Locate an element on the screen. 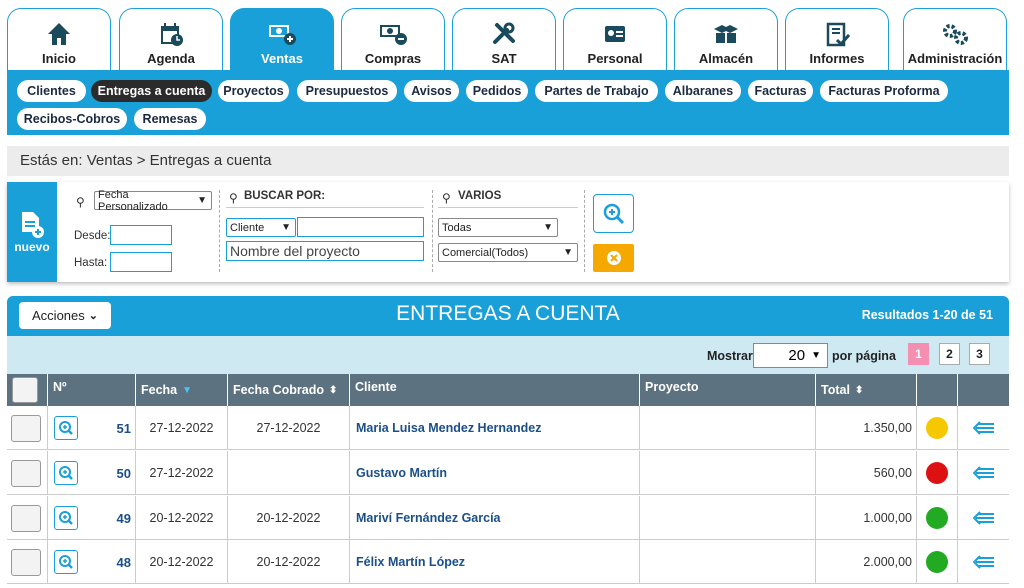 The image size is (1024, 588). page-2-button: 2 is located at coordinates (949, 354).